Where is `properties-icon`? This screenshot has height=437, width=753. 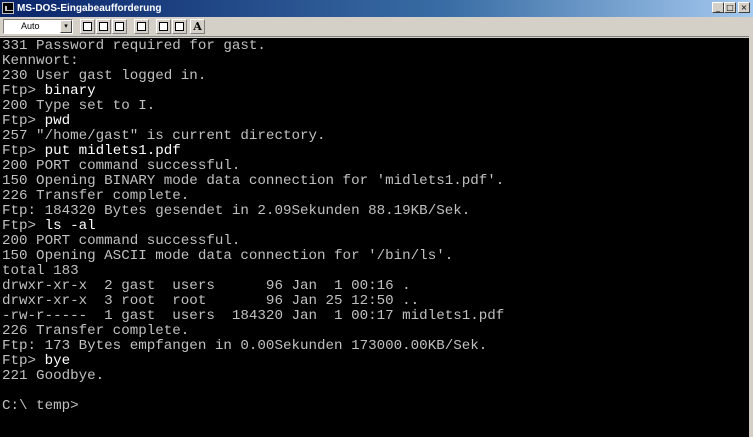
properties-icon is located at coordinates (163, 26).